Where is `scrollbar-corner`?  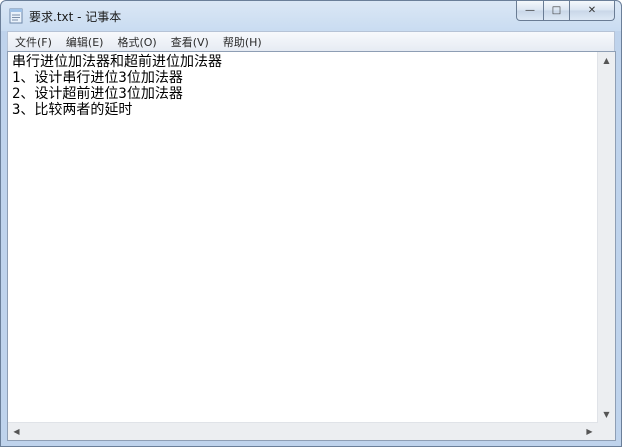
scrollbar-corner is located at coordinates (606, 431).